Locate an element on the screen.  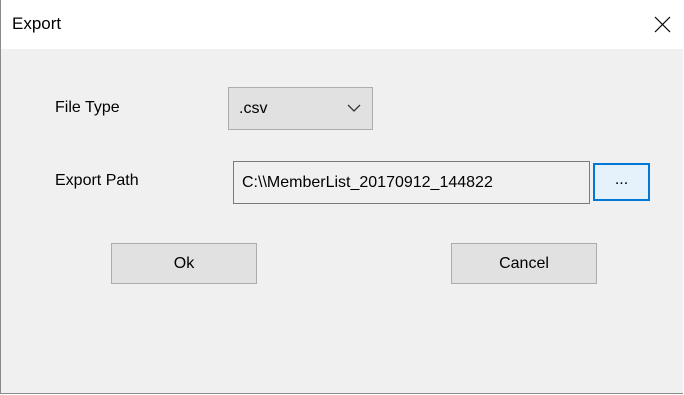
close-icon is located at coordinates (662, 24).